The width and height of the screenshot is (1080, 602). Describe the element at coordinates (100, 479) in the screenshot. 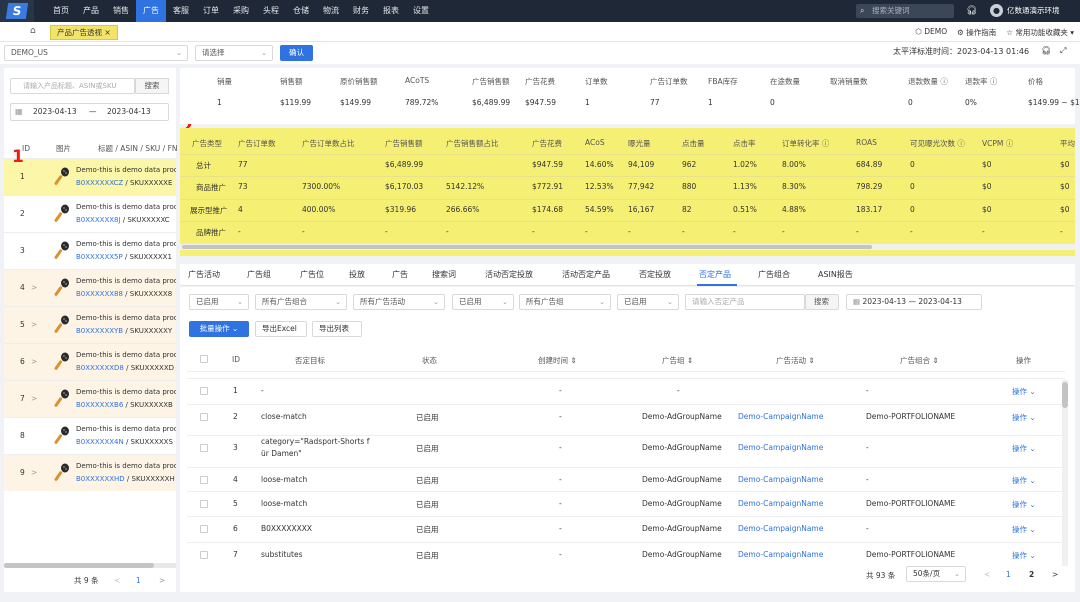

I see `product-asin-link: B0XXXXXXHD` at that location.